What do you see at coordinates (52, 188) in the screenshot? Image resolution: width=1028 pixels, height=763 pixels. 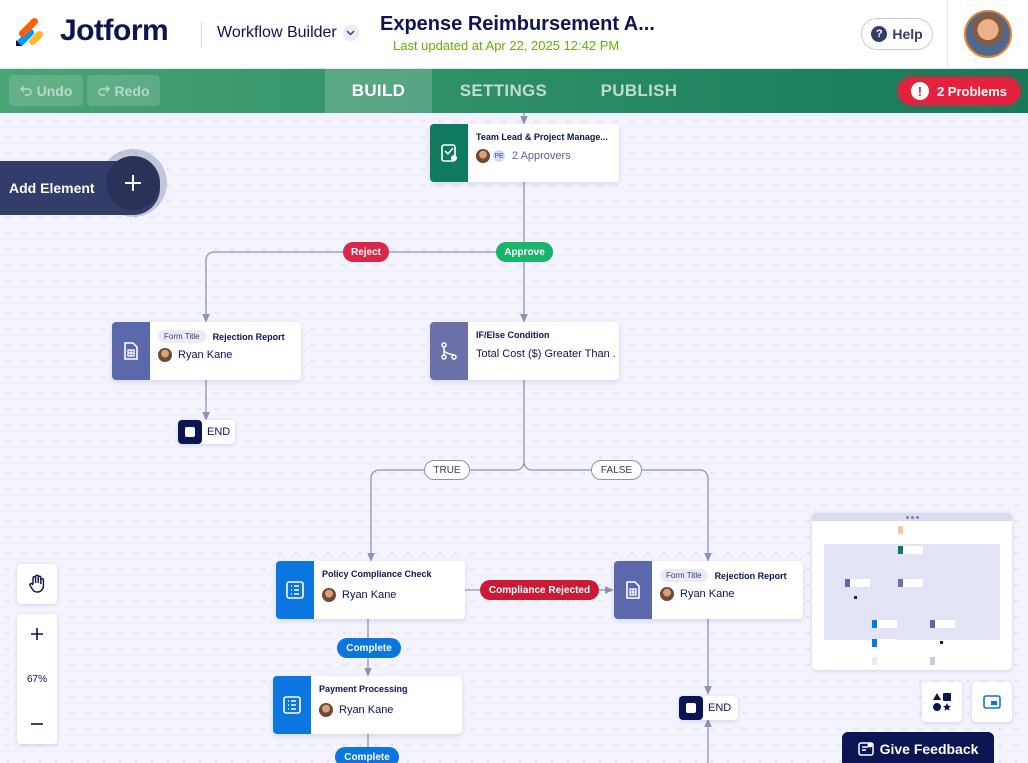 I see `add-element-label: Add Element` at bounding box center [52, 188].